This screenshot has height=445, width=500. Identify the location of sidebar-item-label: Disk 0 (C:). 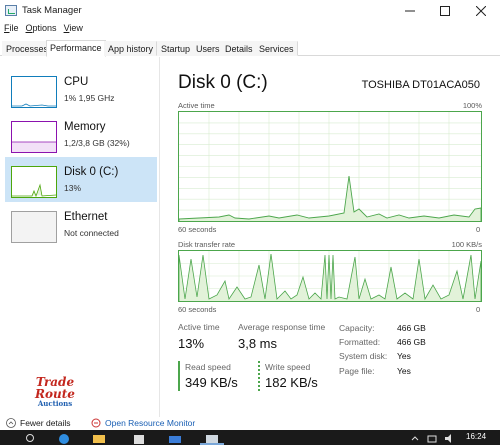
(91, 172).